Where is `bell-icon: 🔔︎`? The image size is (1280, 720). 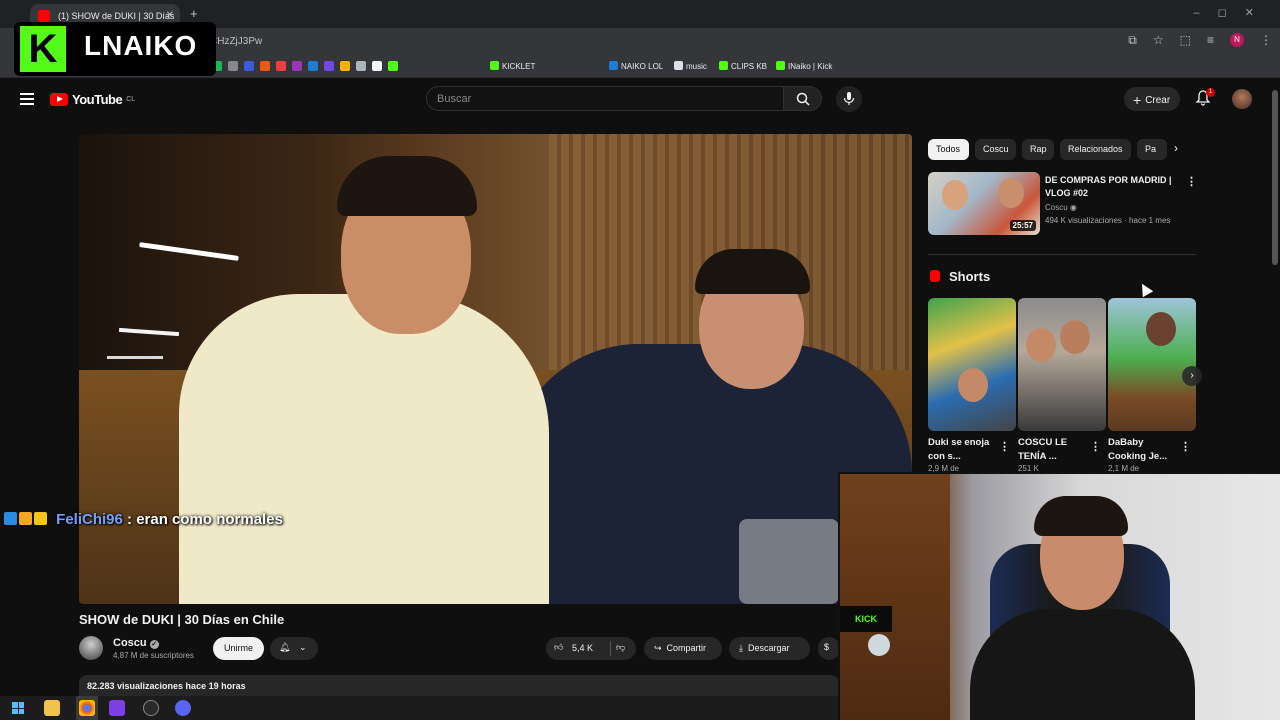 bell-icon: 🔔︎ is located at coordinates (285, 647).